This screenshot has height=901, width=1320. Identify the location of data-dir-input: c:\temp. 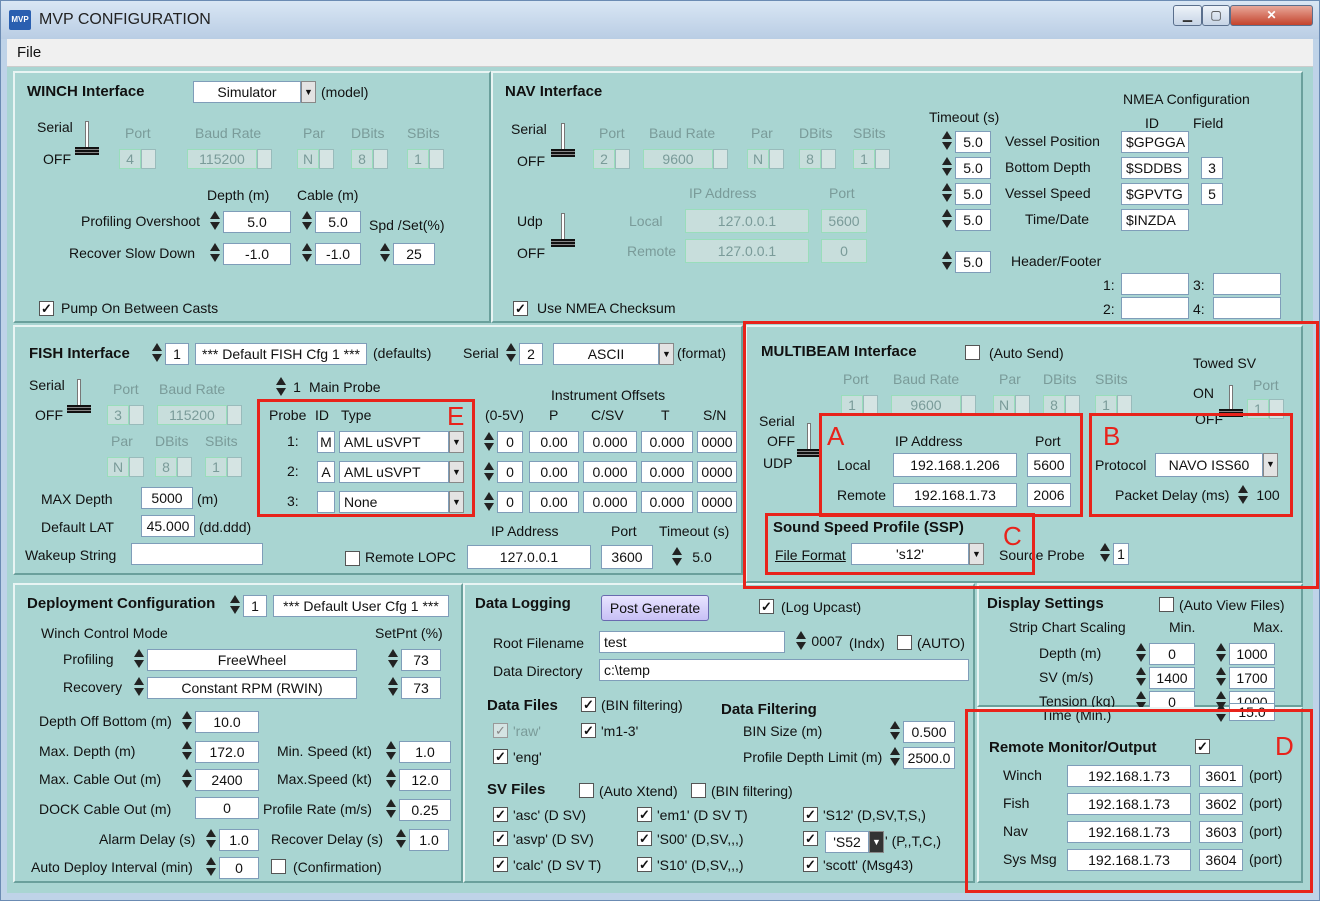
(784, 670).